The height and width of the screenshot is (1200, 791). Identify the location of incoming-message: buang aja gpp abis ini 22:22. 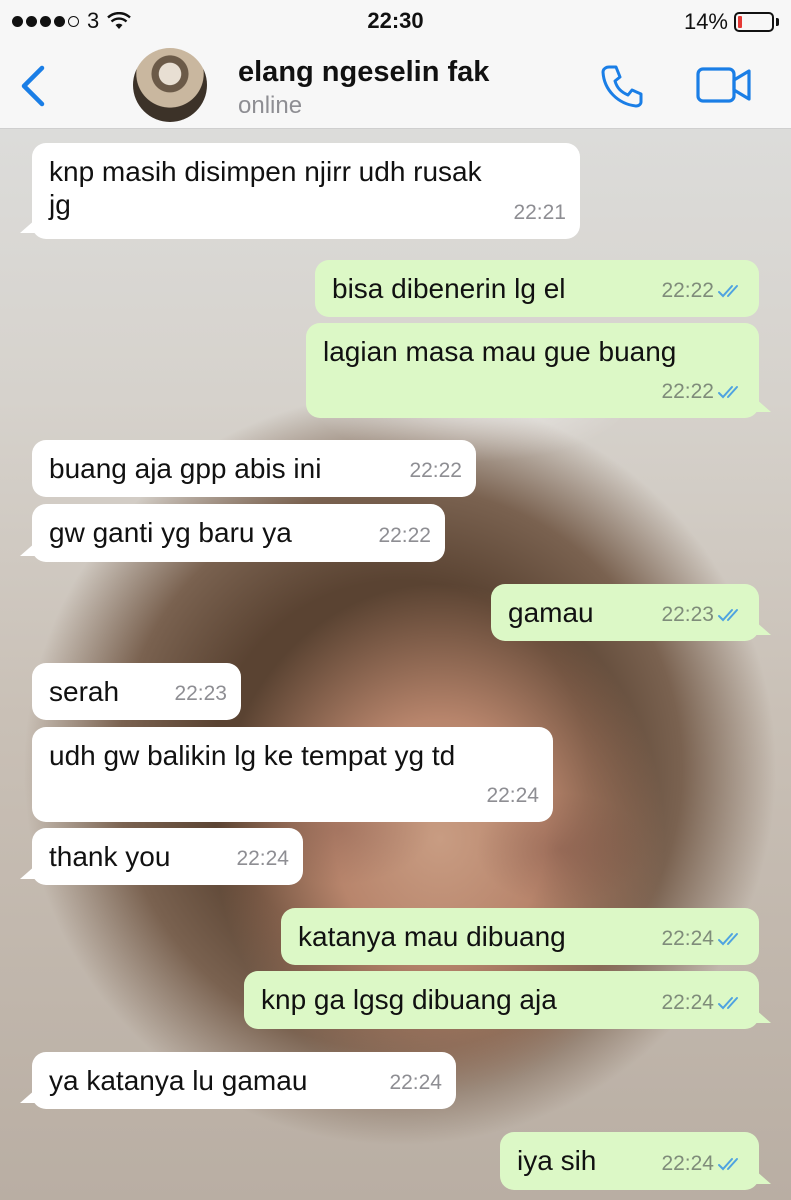
(254, 468).